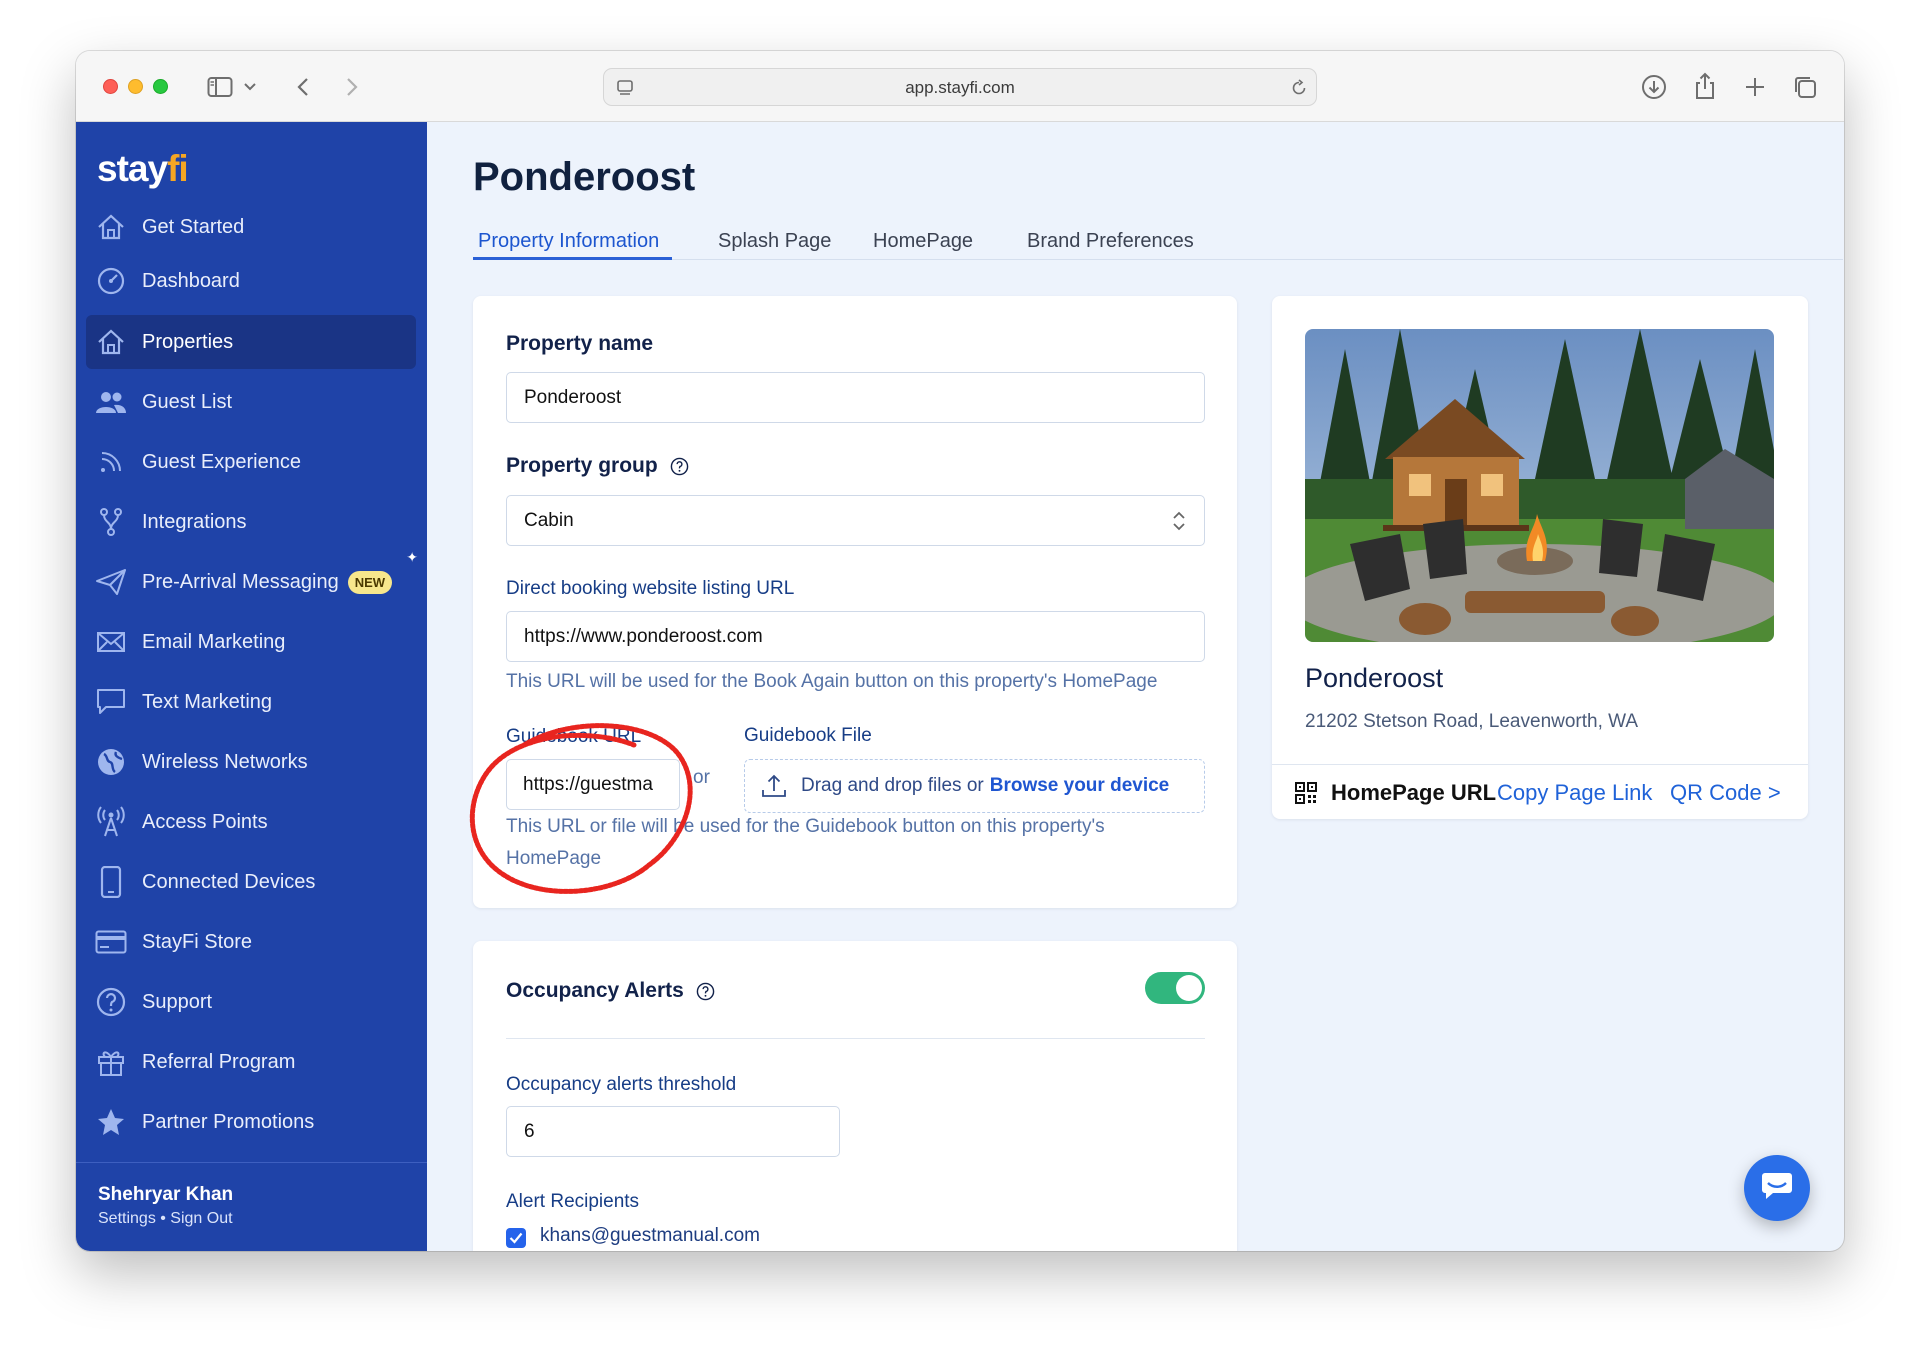  I want to click on user-links: Settings • Sign Out, so click(165, 1219).